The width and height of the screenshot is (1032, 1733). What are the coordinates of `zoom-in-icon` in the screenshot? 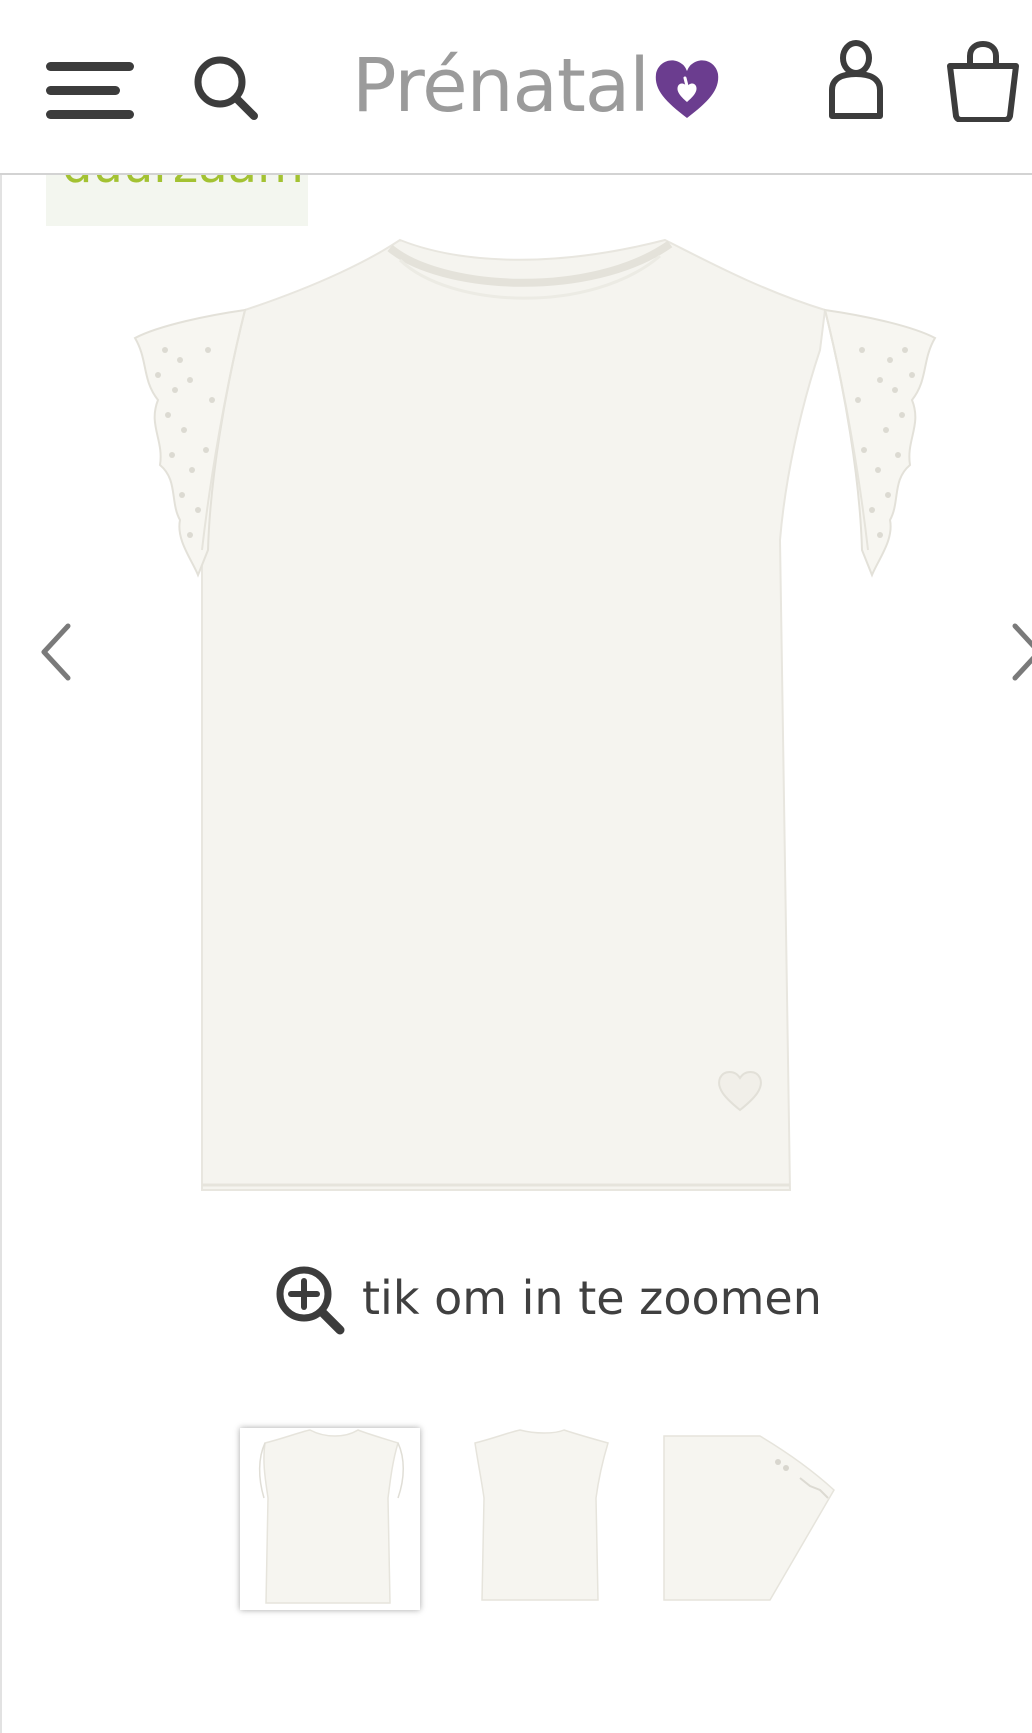 It's located at (310, 1300).